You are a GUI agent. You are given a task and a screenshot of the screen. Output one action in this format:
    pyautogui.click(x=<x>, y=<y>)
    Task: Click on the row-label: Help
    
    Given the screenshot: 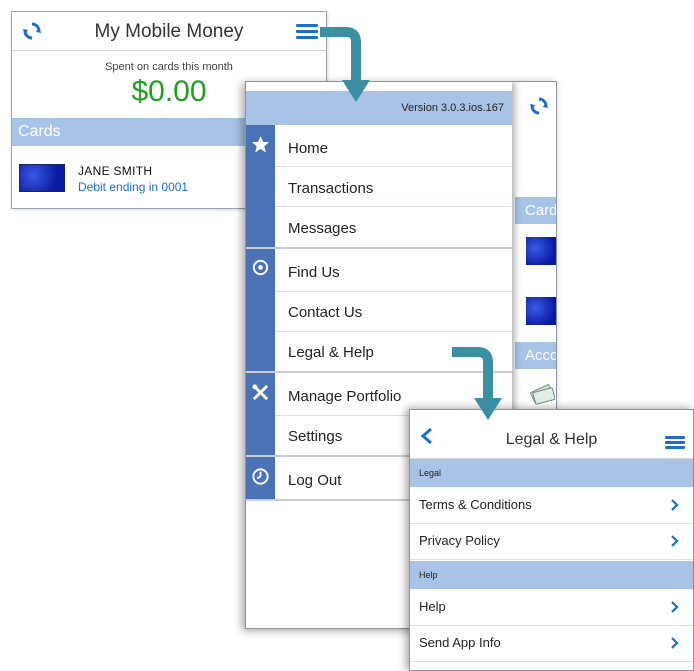 What is the action you would take?
    pyautogui.click(x=432, y=606)
    